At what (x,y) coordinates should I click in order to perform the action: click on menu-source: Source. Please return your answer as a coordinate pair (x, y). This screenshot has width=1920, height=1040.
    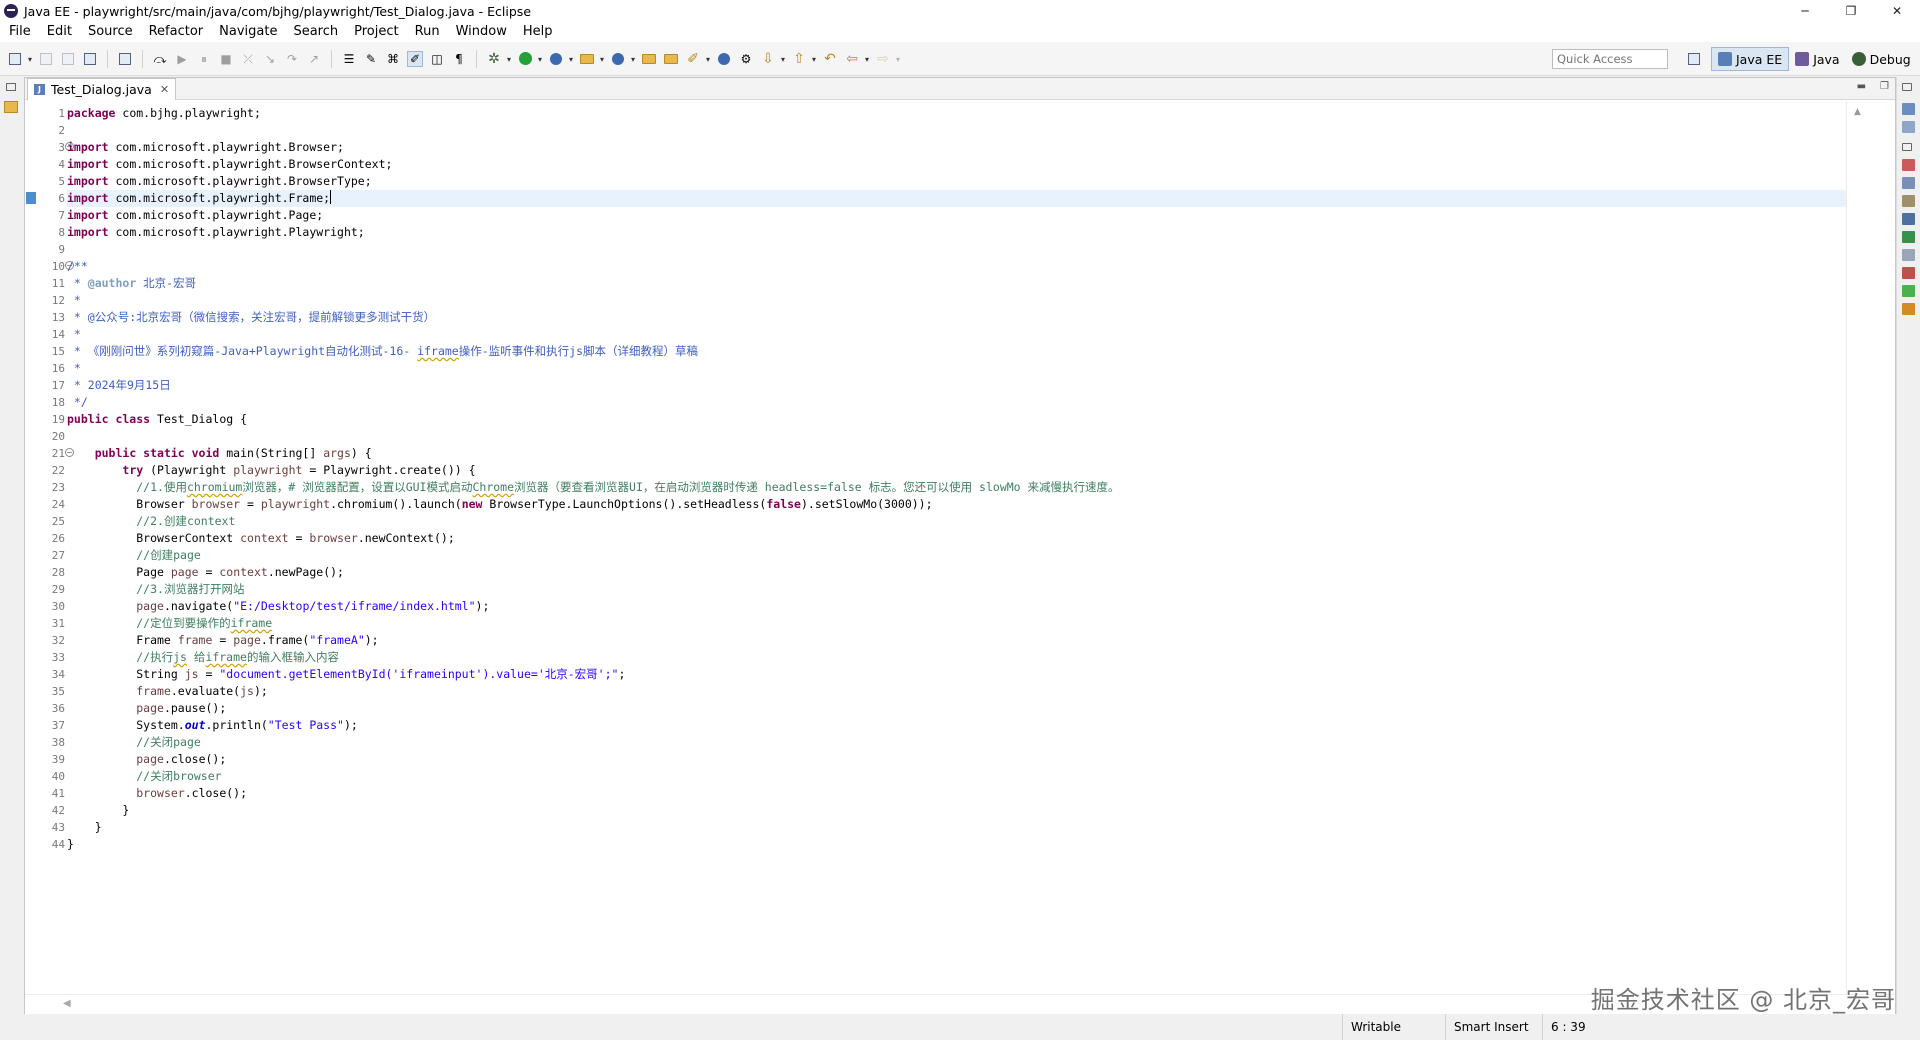
    Looking at the image, I should click on (110, 32).